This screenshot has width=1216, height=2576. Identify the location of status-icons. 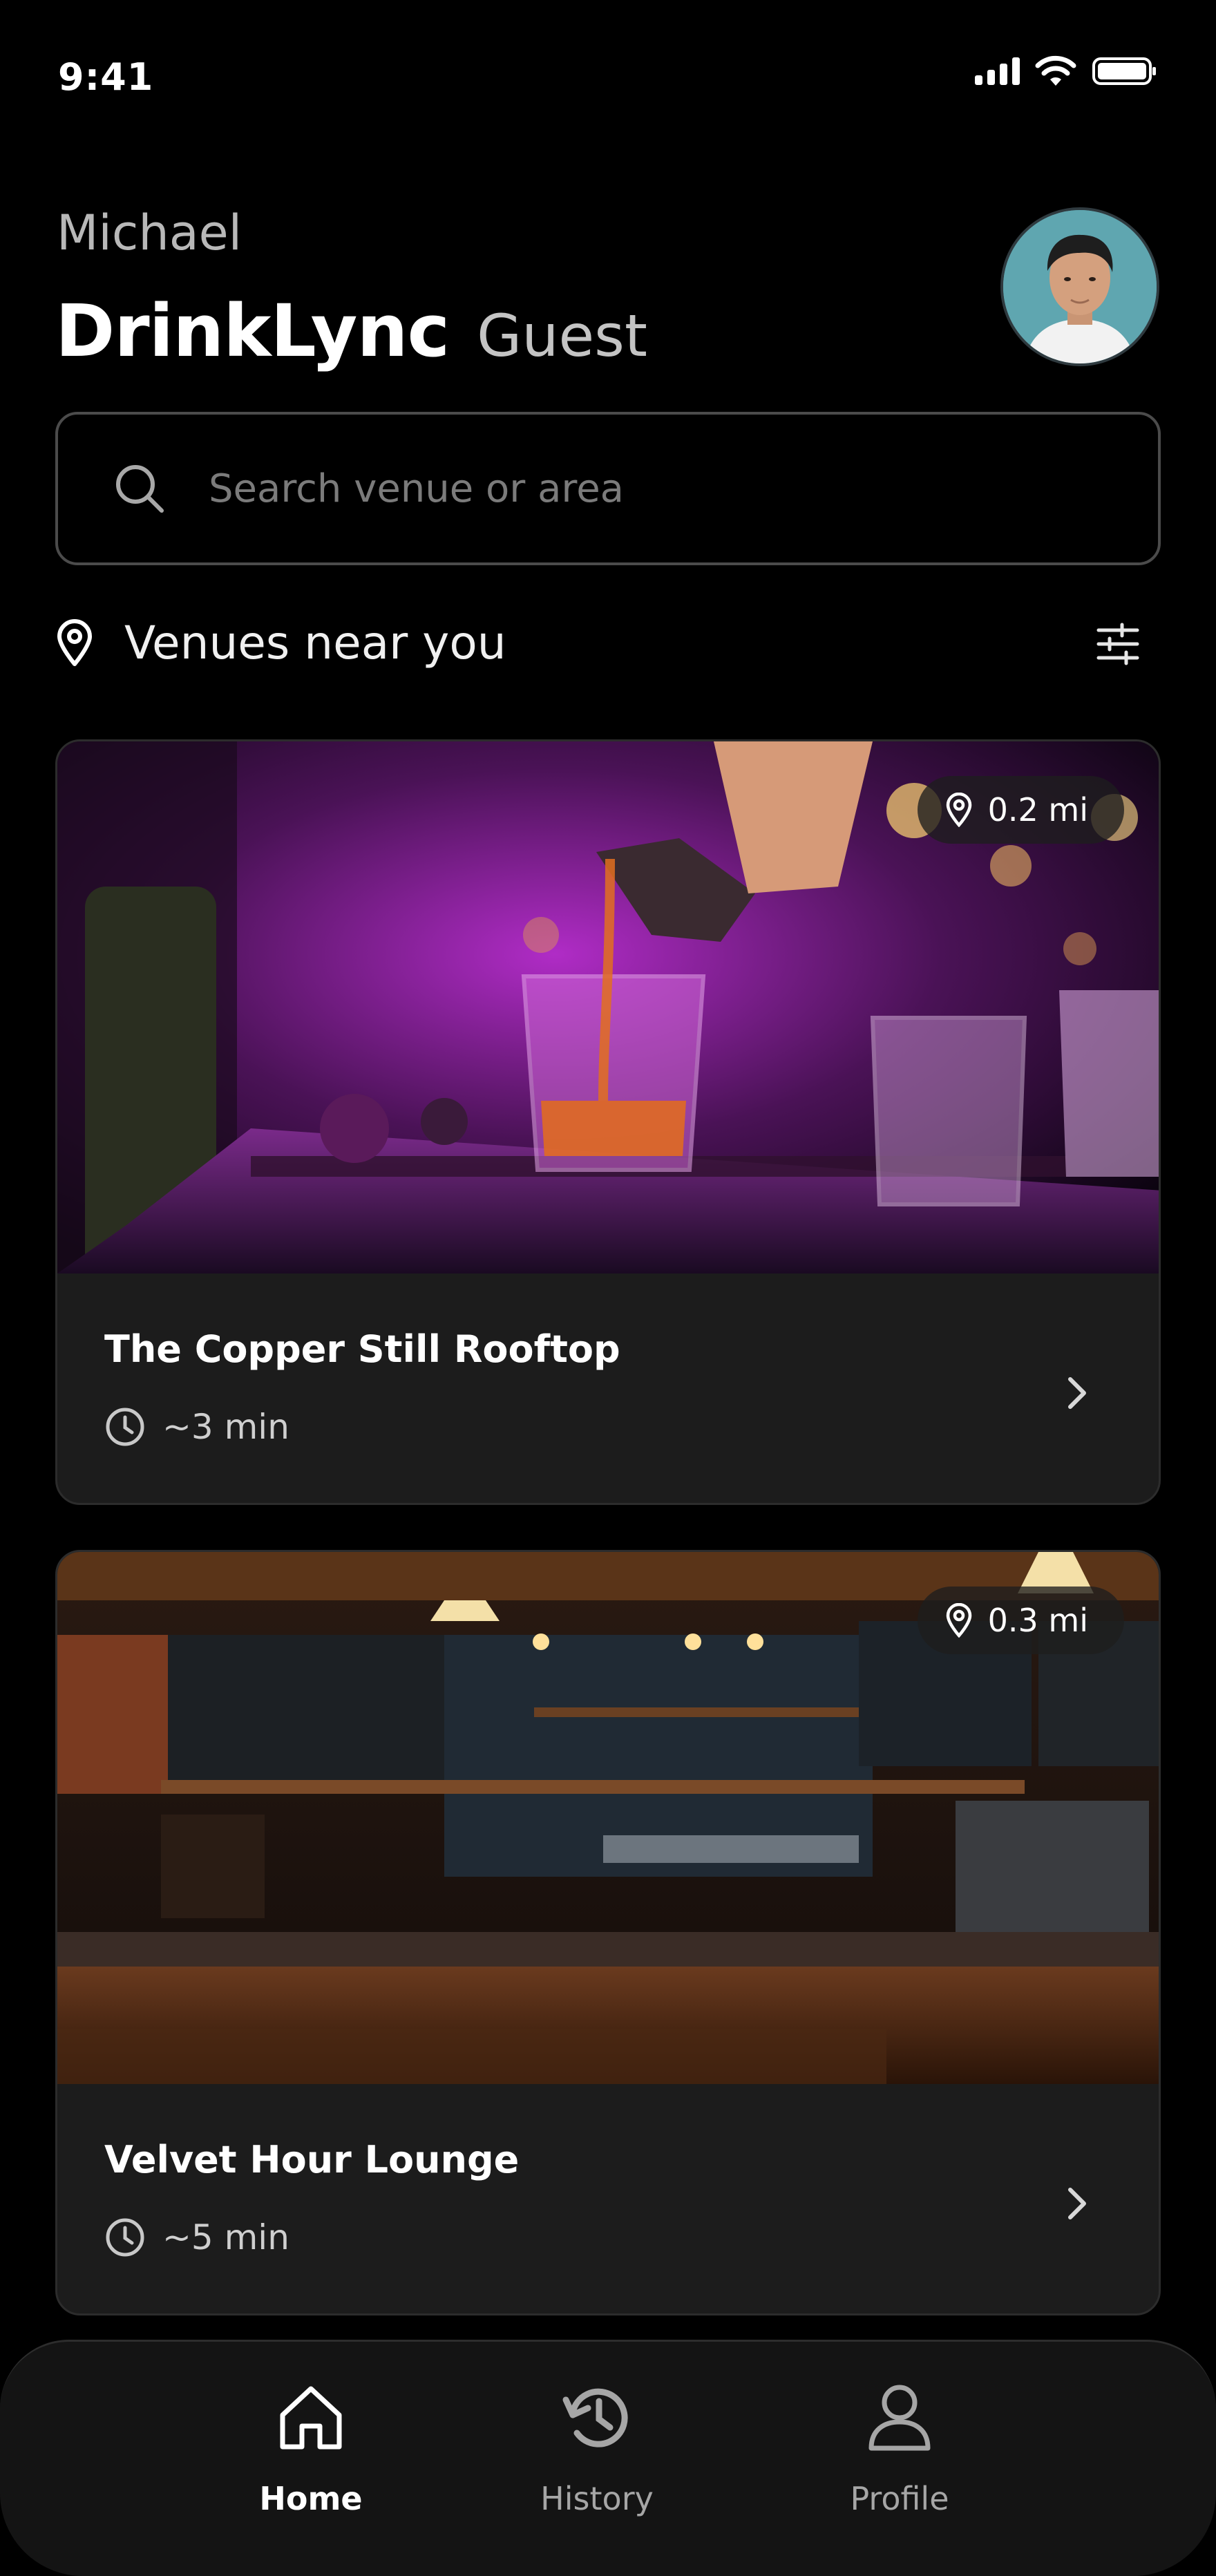
(1066, 71).